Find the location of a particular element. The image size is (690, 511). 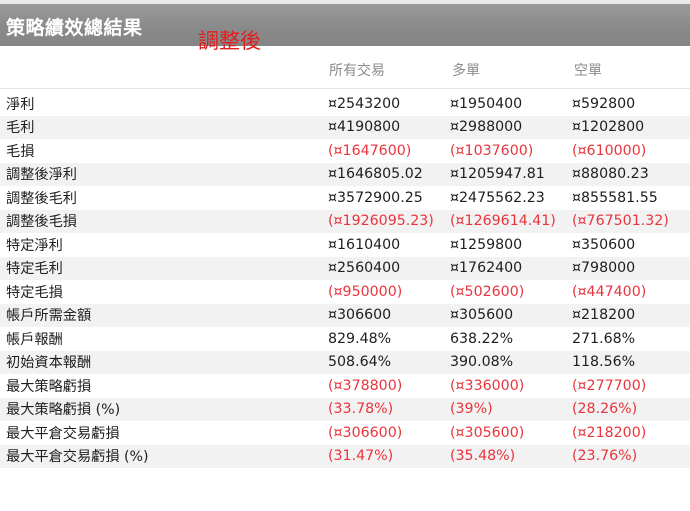

column-header-long: 多單 is located at coordinates (466, 71).